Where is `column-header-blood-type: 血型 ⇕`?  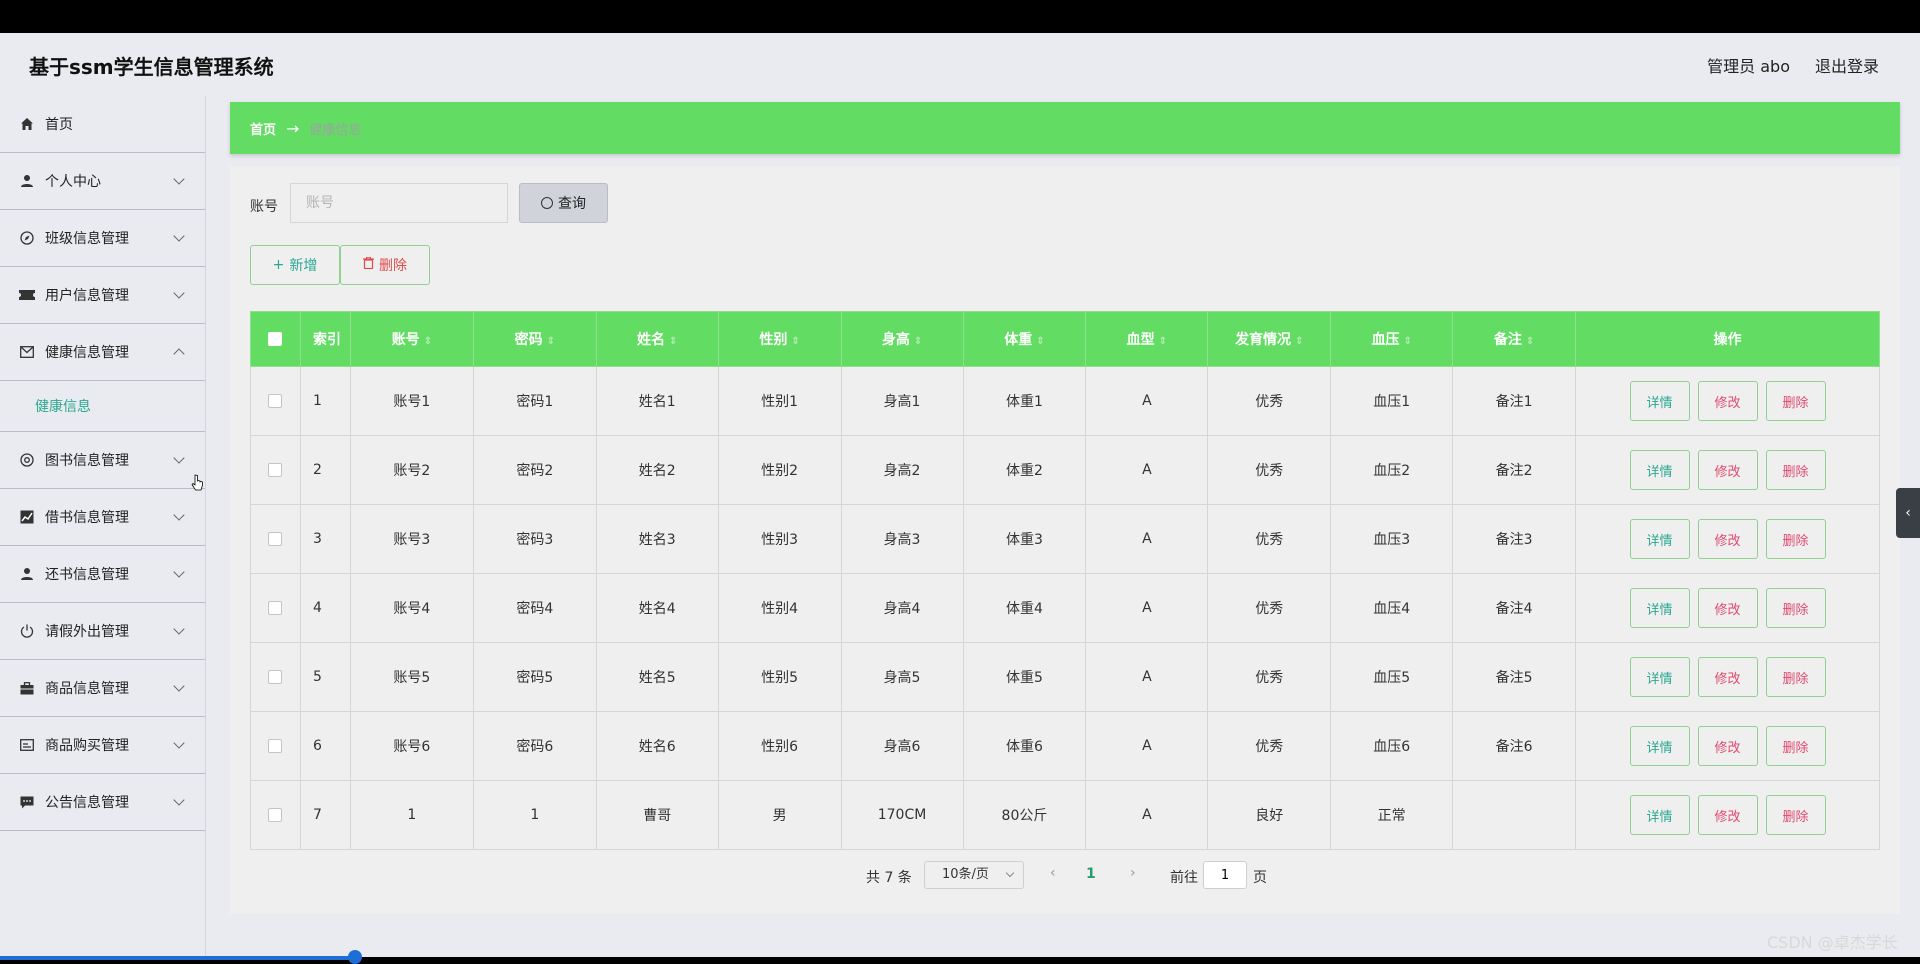 column-header-blood-type: 血型 ⇕ is located at coordinates (1147, 339).